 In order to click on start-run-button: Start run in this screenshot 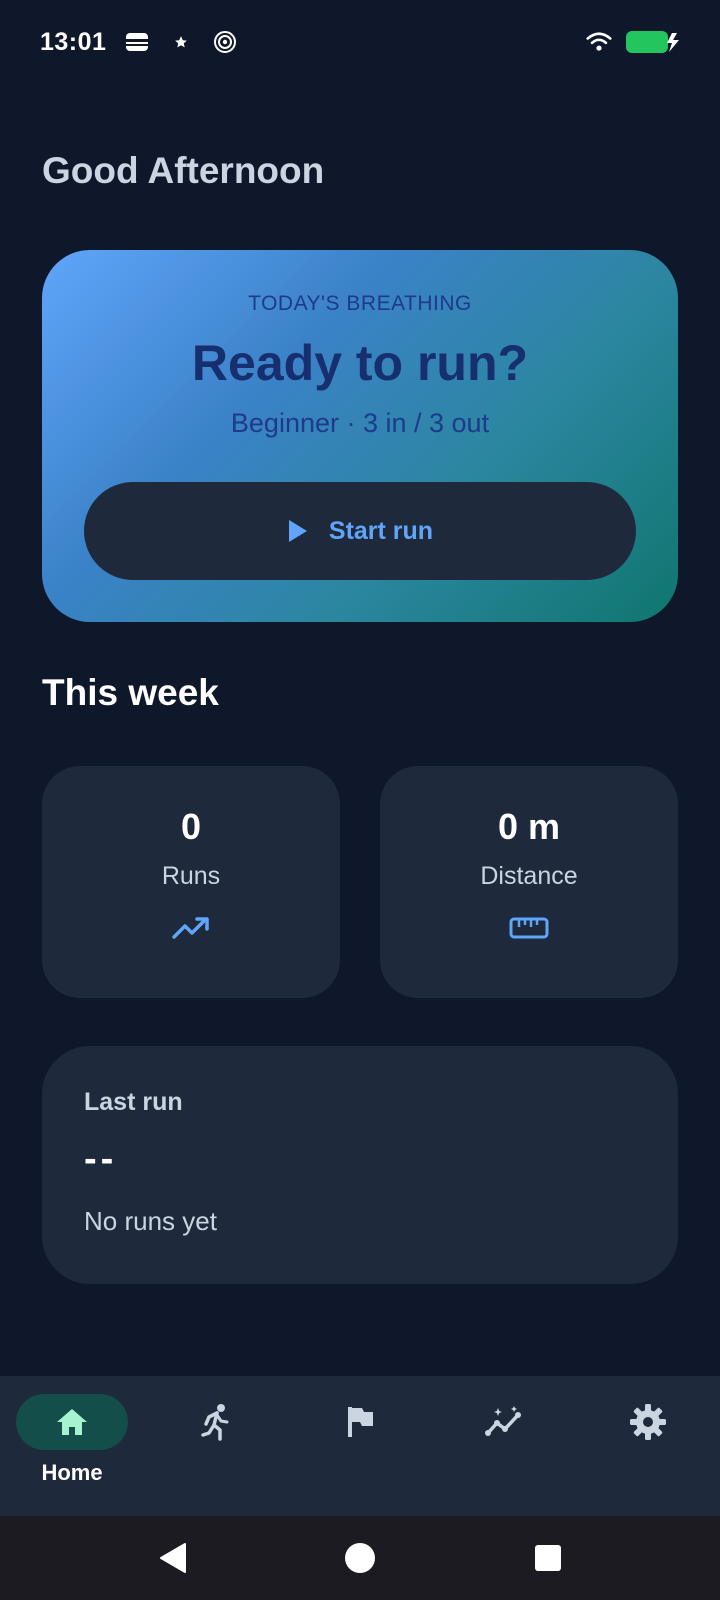, I will do `click(360, 531)`.